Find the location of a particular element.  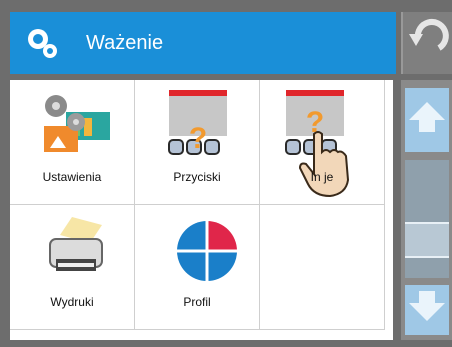

scrollbar is located at coordinates (426, 210).